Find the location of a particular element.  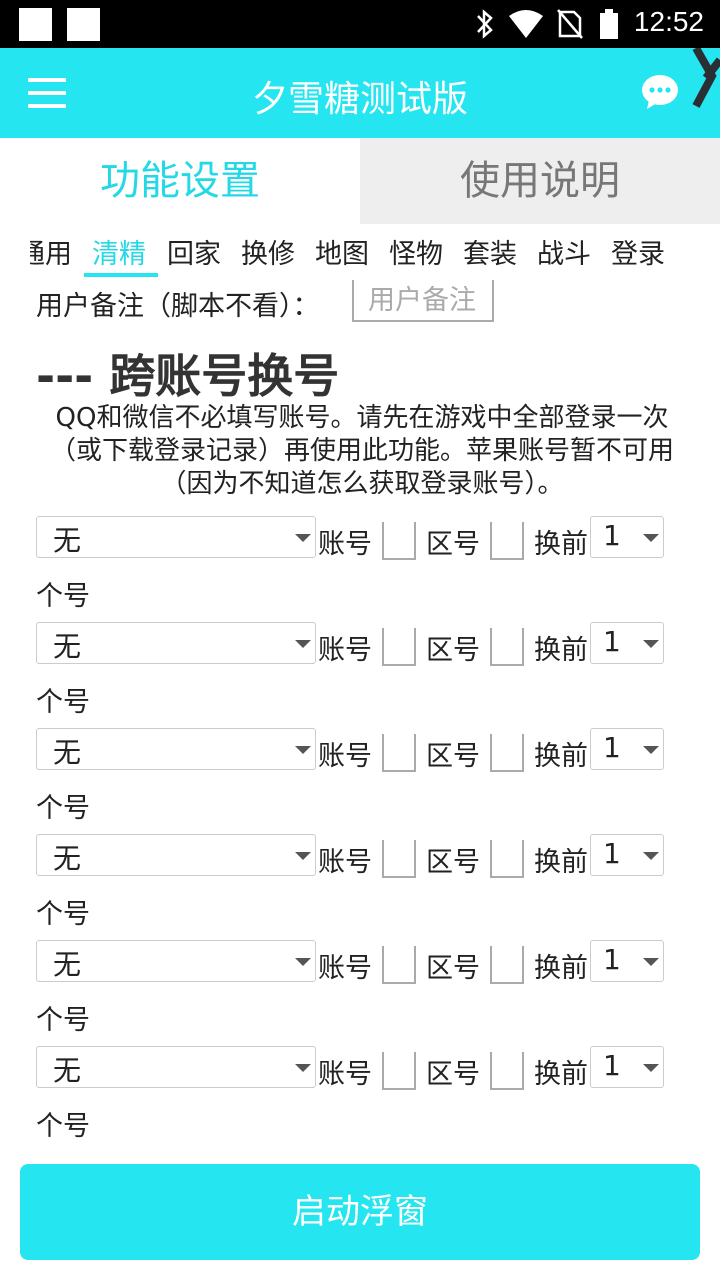

status-bar: 12:52 is located at coordinates (360, 24).